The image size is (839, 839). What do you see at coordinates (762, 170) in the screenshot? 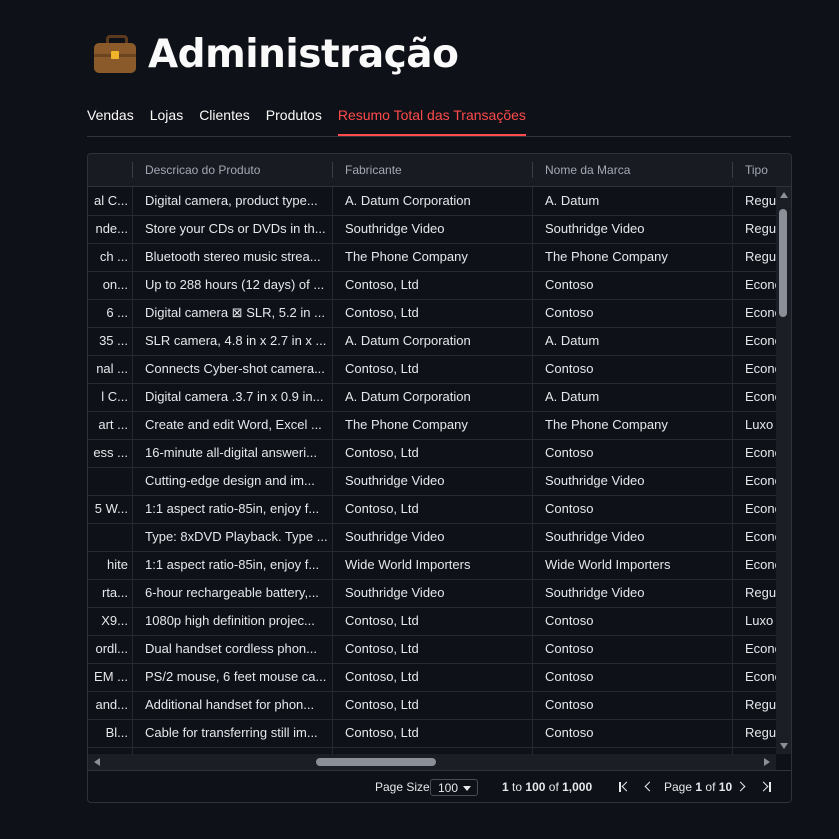
I see `column-header-tipo: Tipo` at bounding box center [762, 170].